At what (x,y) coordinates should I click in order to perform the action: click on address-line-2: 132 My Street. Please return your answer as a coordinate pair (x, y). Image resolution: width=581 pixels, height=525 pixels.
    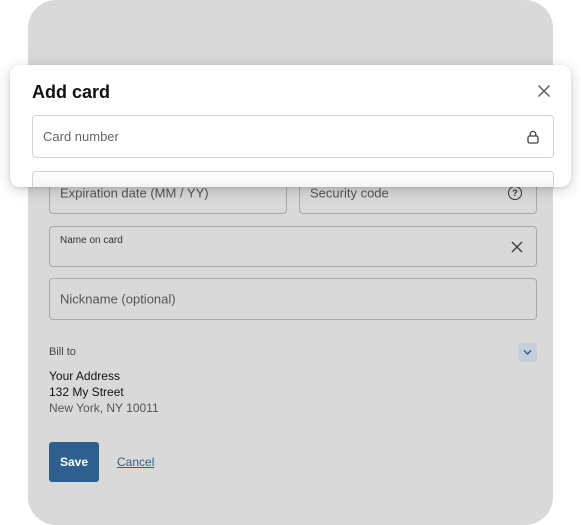
    Looking at the image, I should click on (86, 392).